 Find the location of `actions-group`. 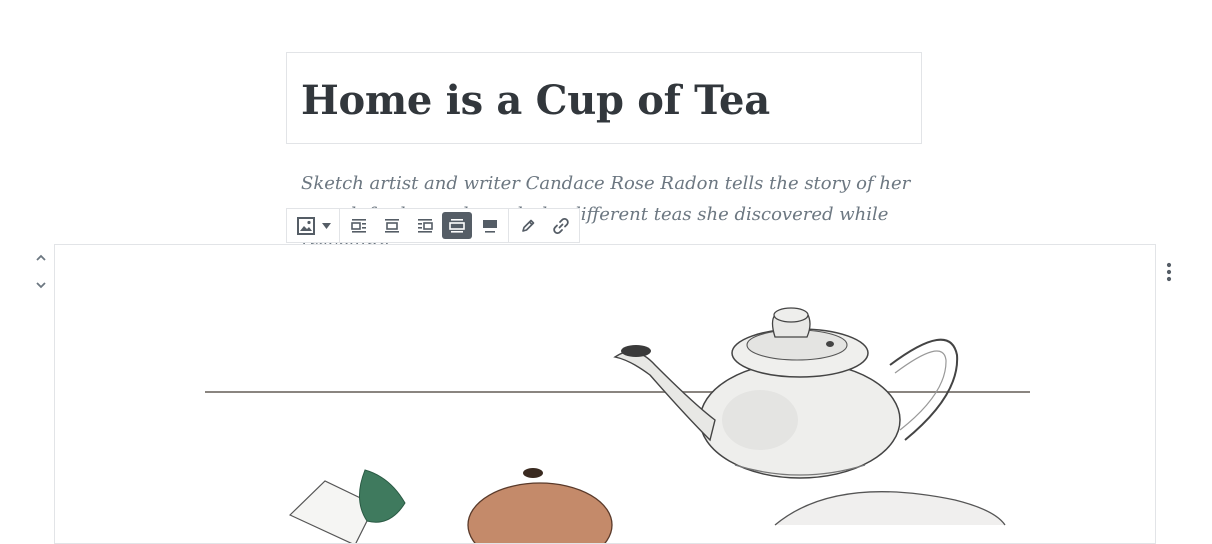

actions-group is located at coordinates (544, 225).